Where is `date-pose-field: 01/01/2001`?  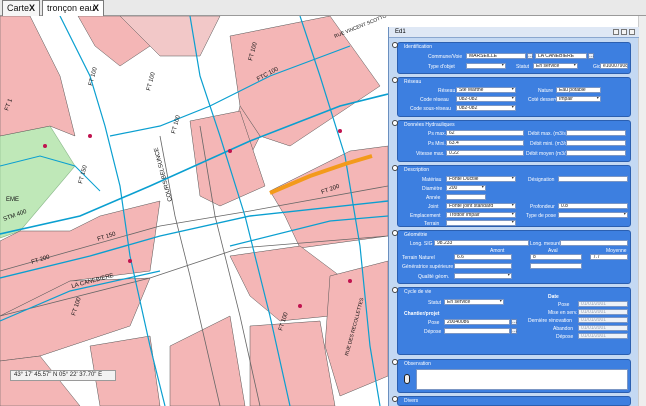
date-pose-field: 01/01/2001 is located at coordinates (603, 304).